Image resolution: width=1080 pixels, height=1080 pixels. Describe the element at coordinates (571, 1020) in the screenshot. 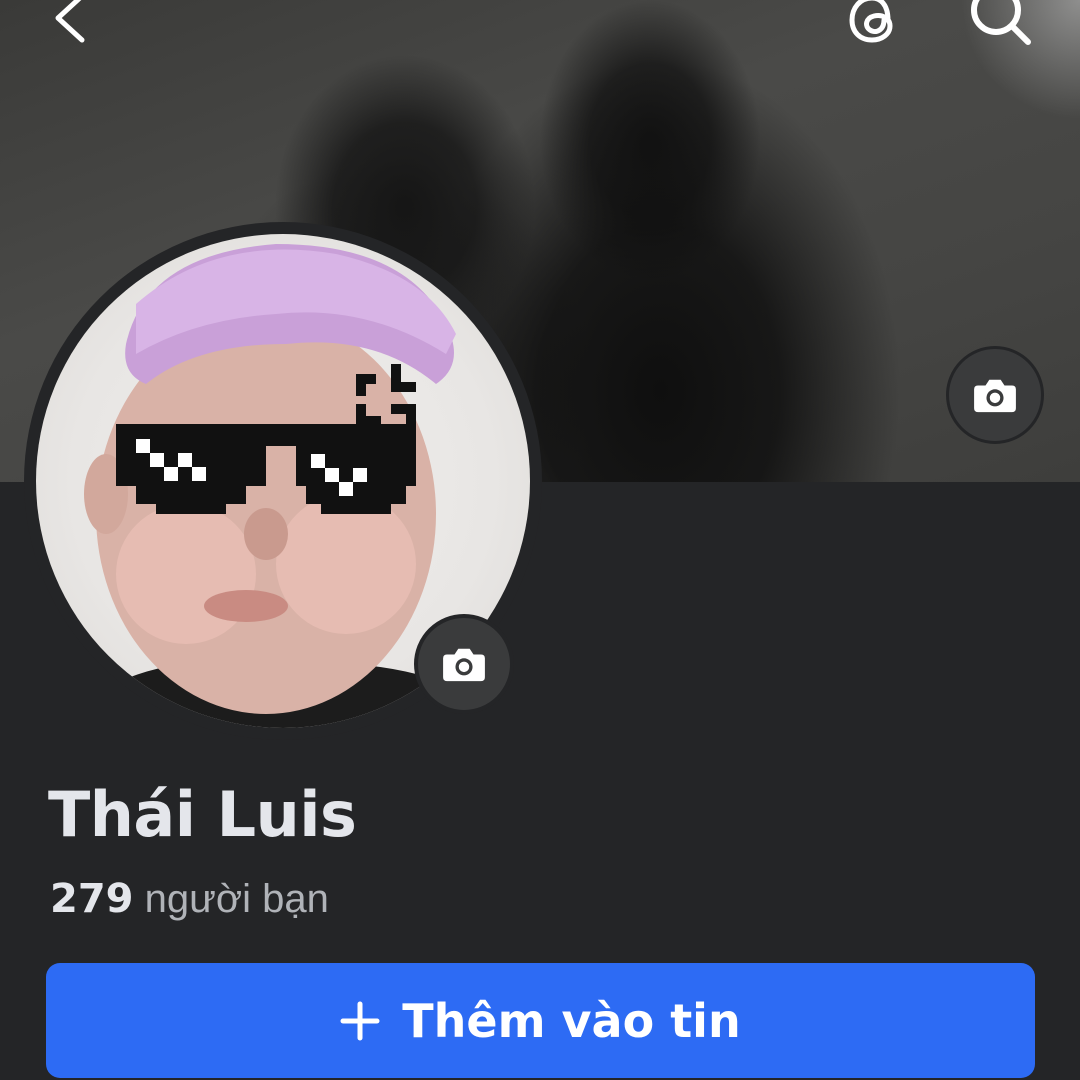

I see `add-to-story-label: Thêm vào tin` at that location.